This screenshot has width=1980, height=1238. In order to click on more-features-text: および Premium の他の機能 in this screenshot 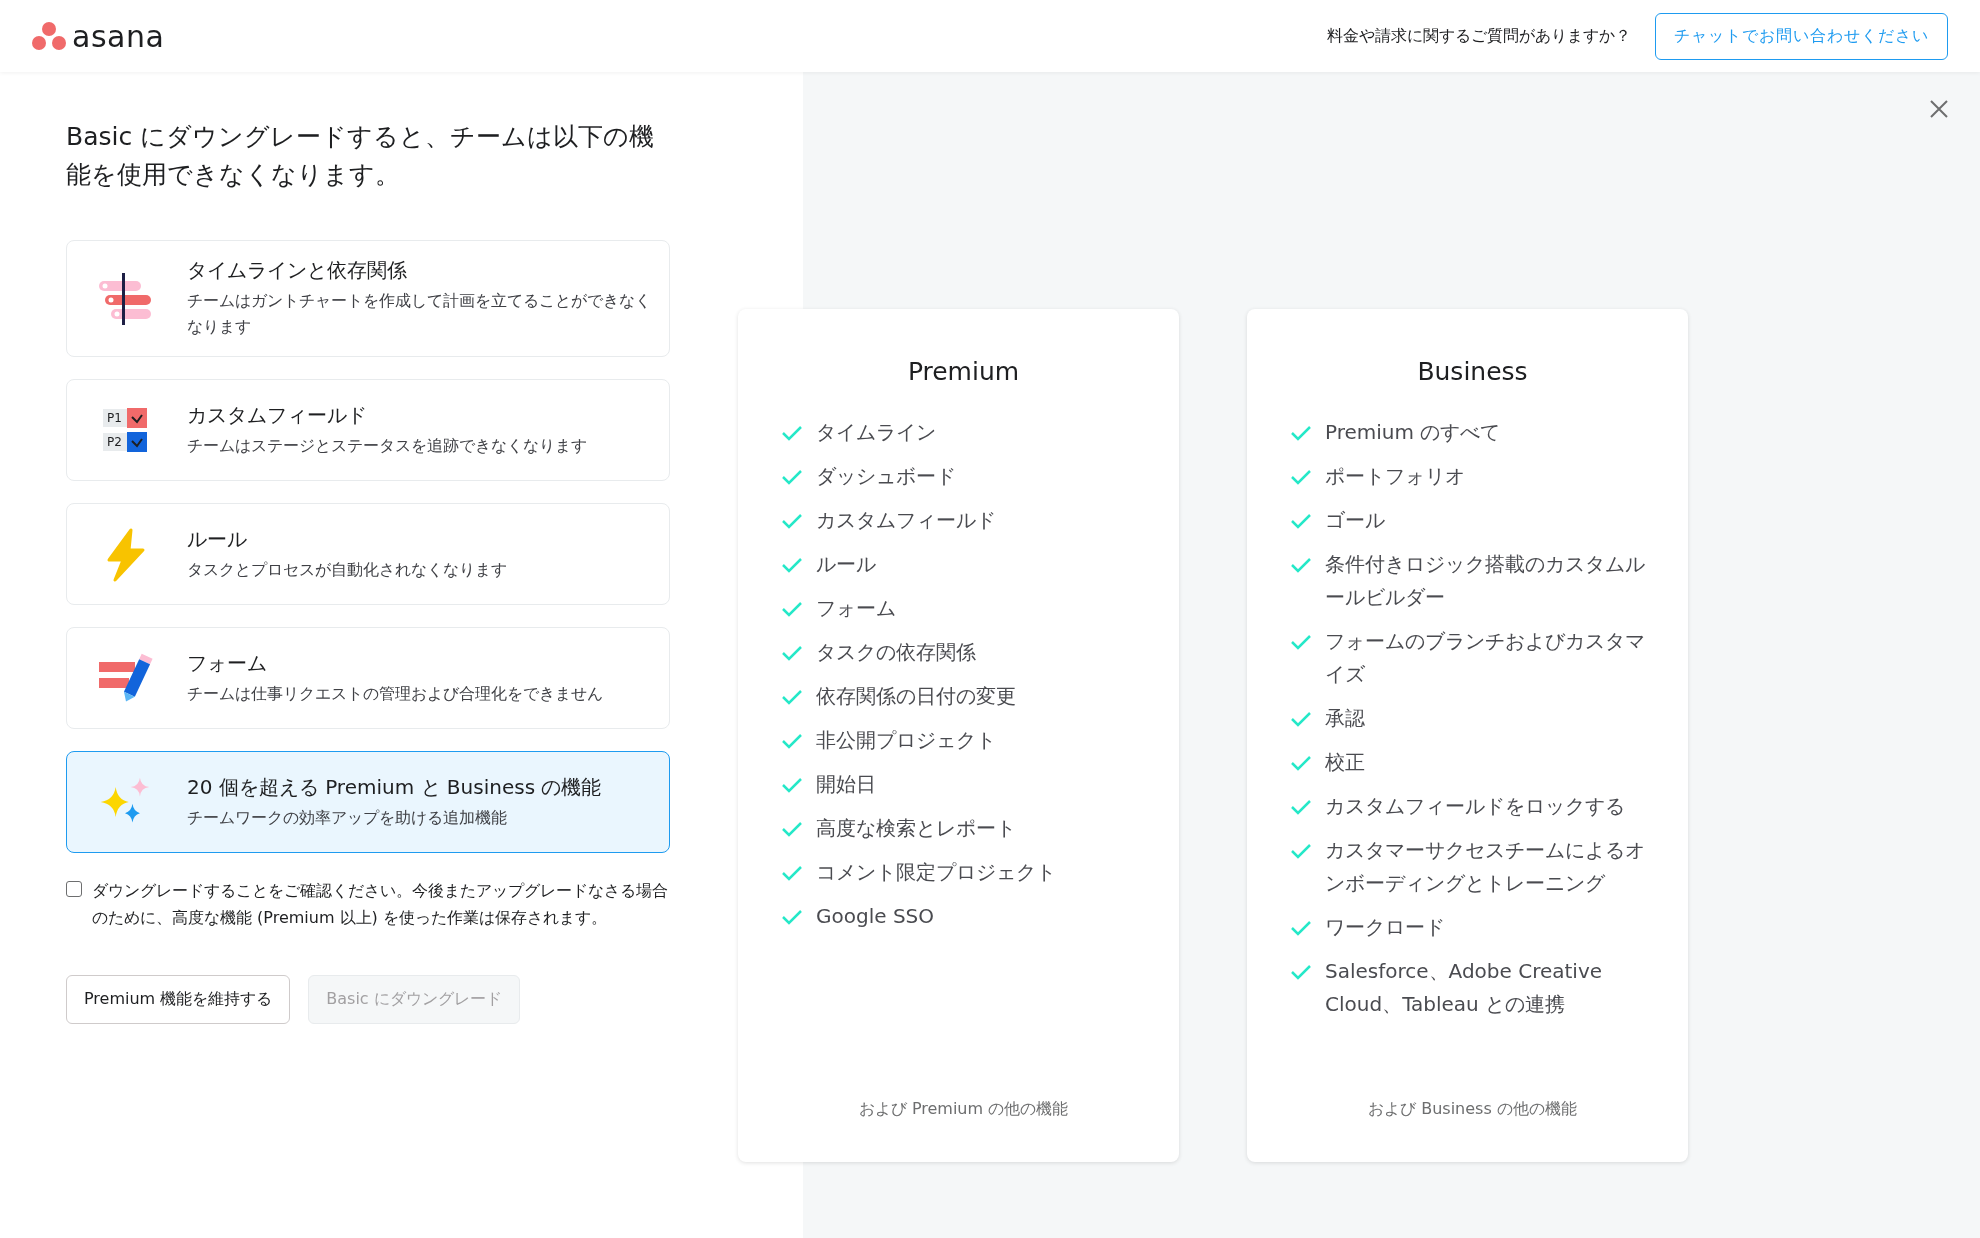, I will do `click(963, 1109)`.